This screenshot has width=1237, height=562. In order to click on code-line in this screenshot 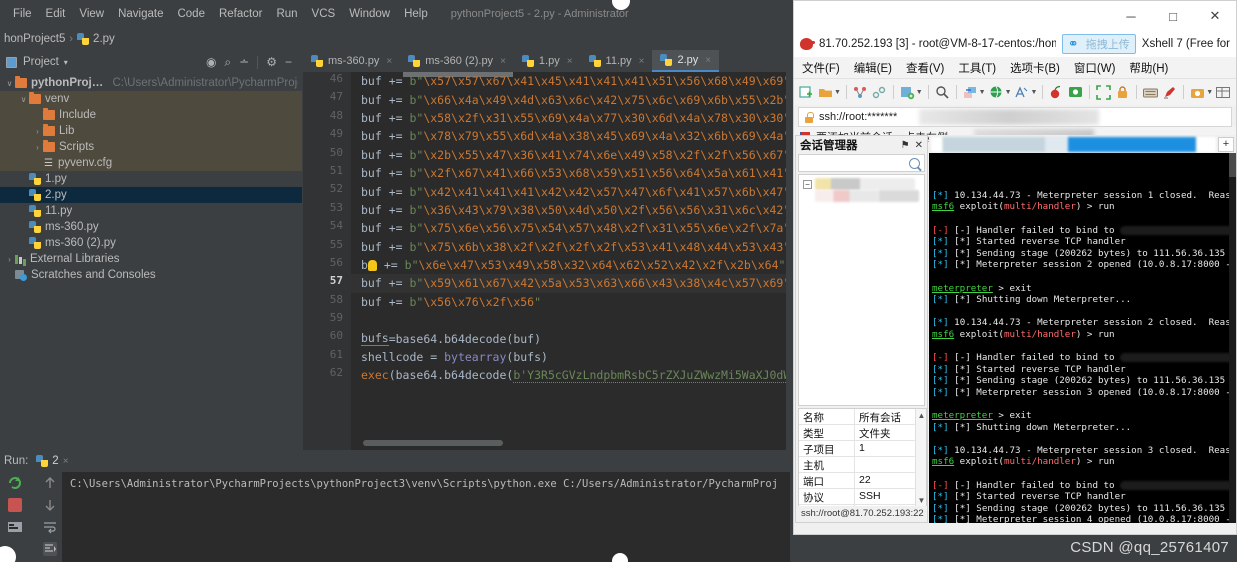, I will do `click(575, 320)`.